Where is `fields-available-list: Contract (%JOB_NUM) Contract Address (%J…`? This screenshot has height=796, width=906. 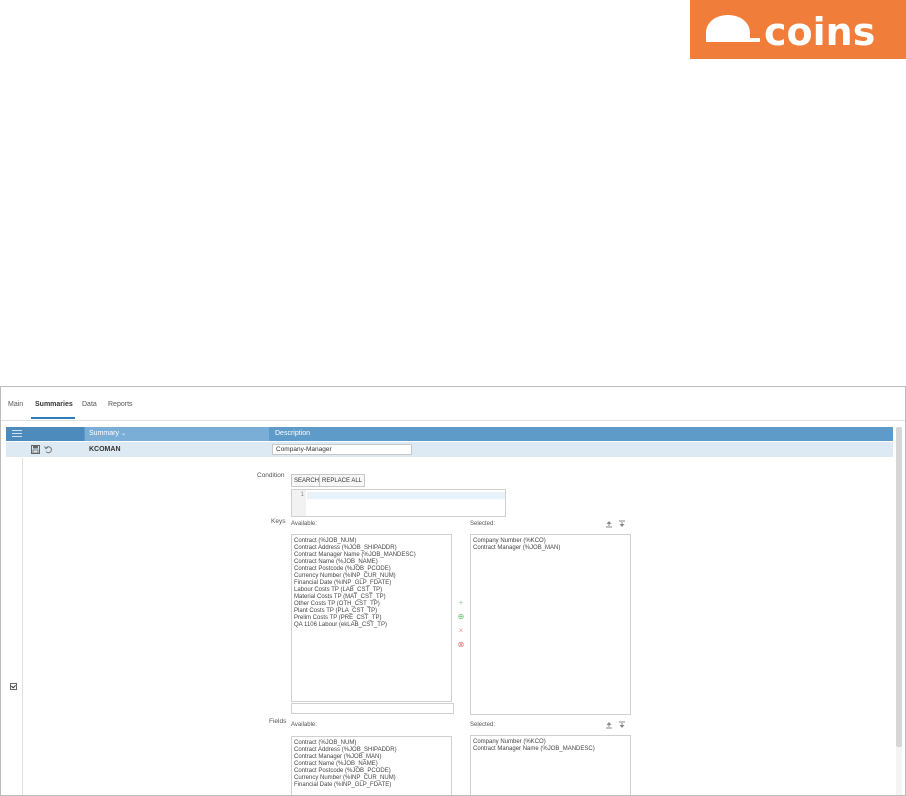 fields-available-list: Contract (%JOB_NUM) Contract Address (%J… is located at coordinates (371, 765).